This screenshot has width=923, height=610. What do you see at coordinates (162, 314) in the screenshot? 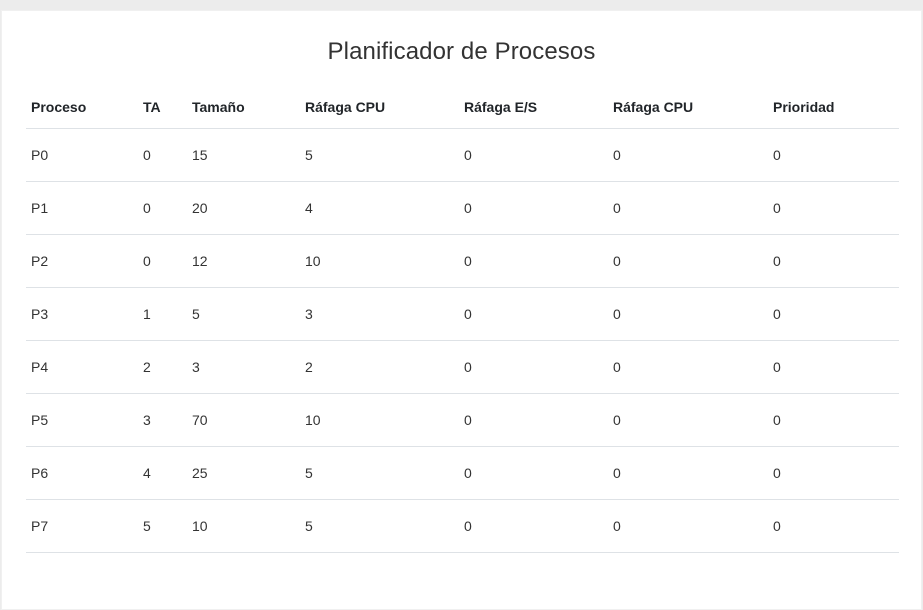
I see `cell-ta: 1` at bounding box center [162, 314].